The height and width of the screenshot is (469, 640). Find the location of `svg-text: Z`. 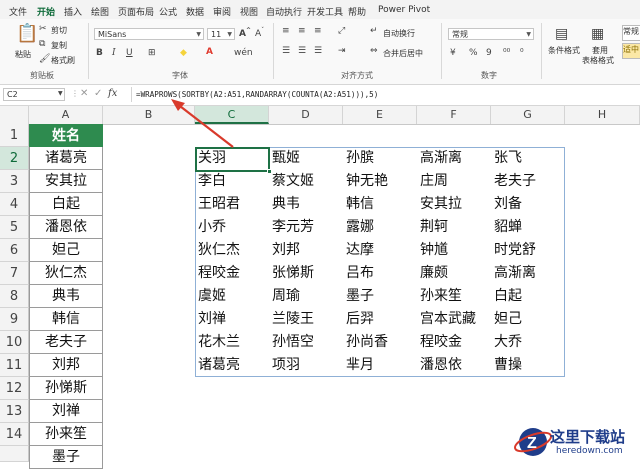

svg-text: Z is located at coordinates (532, 443).